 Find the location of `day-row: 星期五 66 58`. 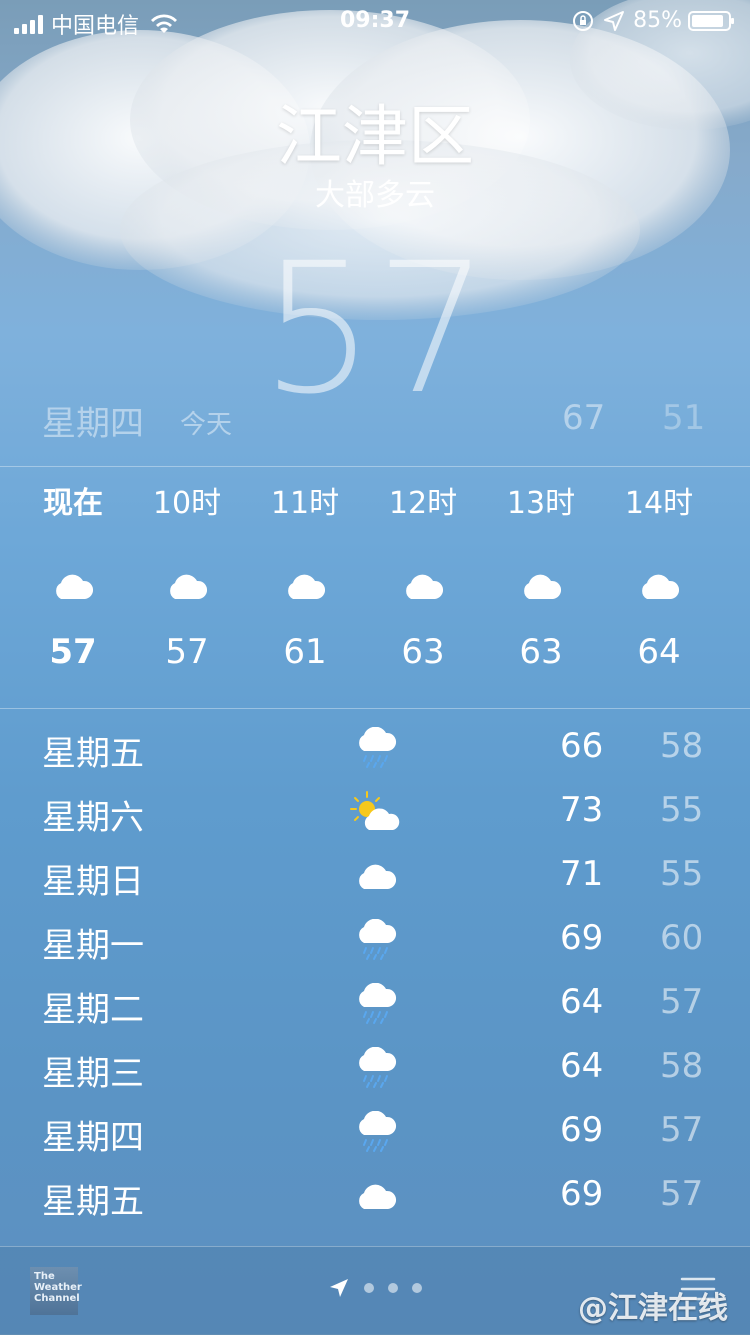

day-row: 星期五 66 58 is located at coordinates (375, 748).